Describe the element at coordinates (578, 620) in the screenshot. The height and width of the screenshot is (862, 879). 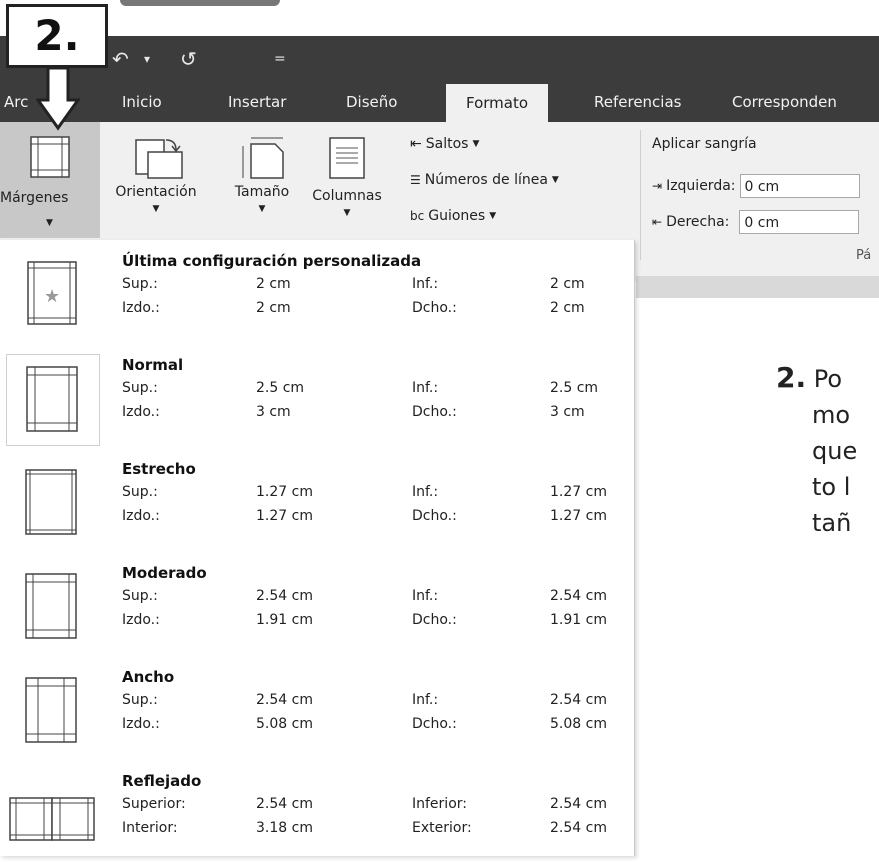
I see `right-value: 1.91 cm` at that location.